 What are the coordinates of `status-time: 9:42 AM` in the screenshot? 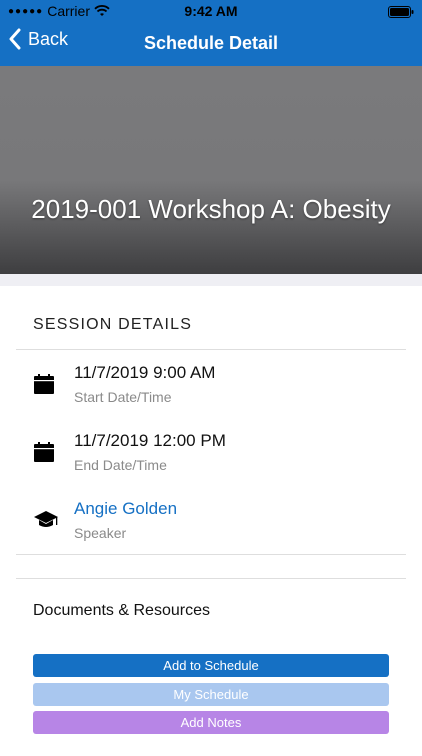 It's located at (211, 11).